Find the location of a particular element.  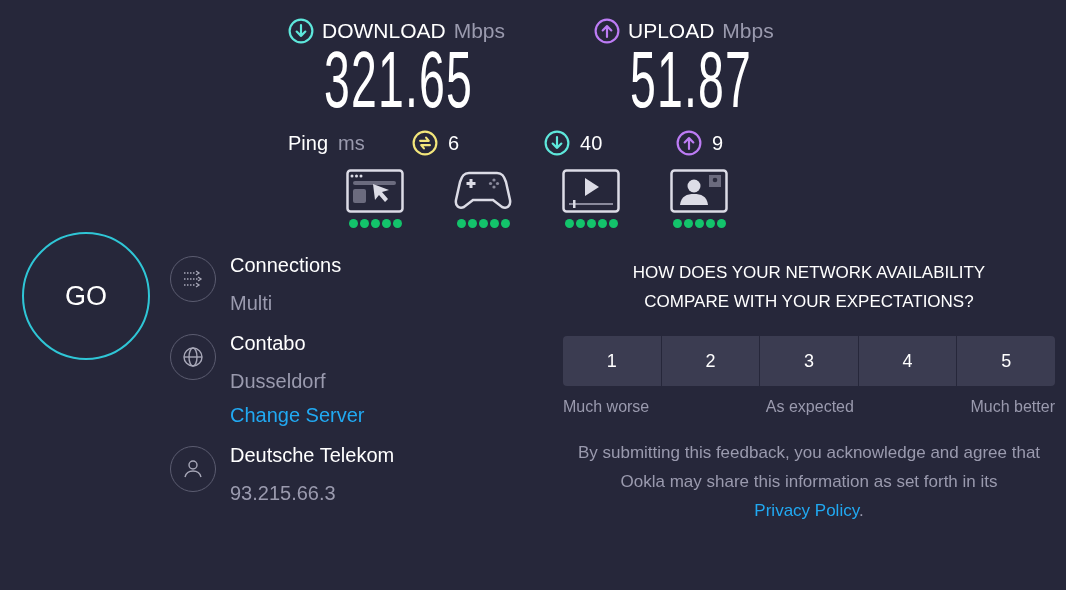

video-player-icon is located at coordinates (591, 191).